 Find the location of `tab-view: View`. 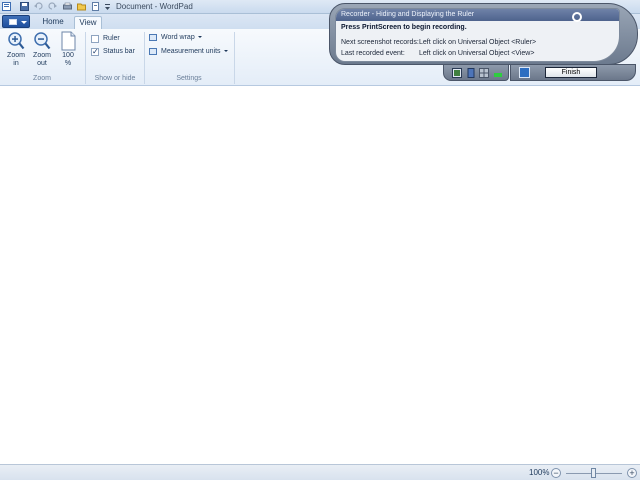

tab-view: View is located at coordinates (88, 22).